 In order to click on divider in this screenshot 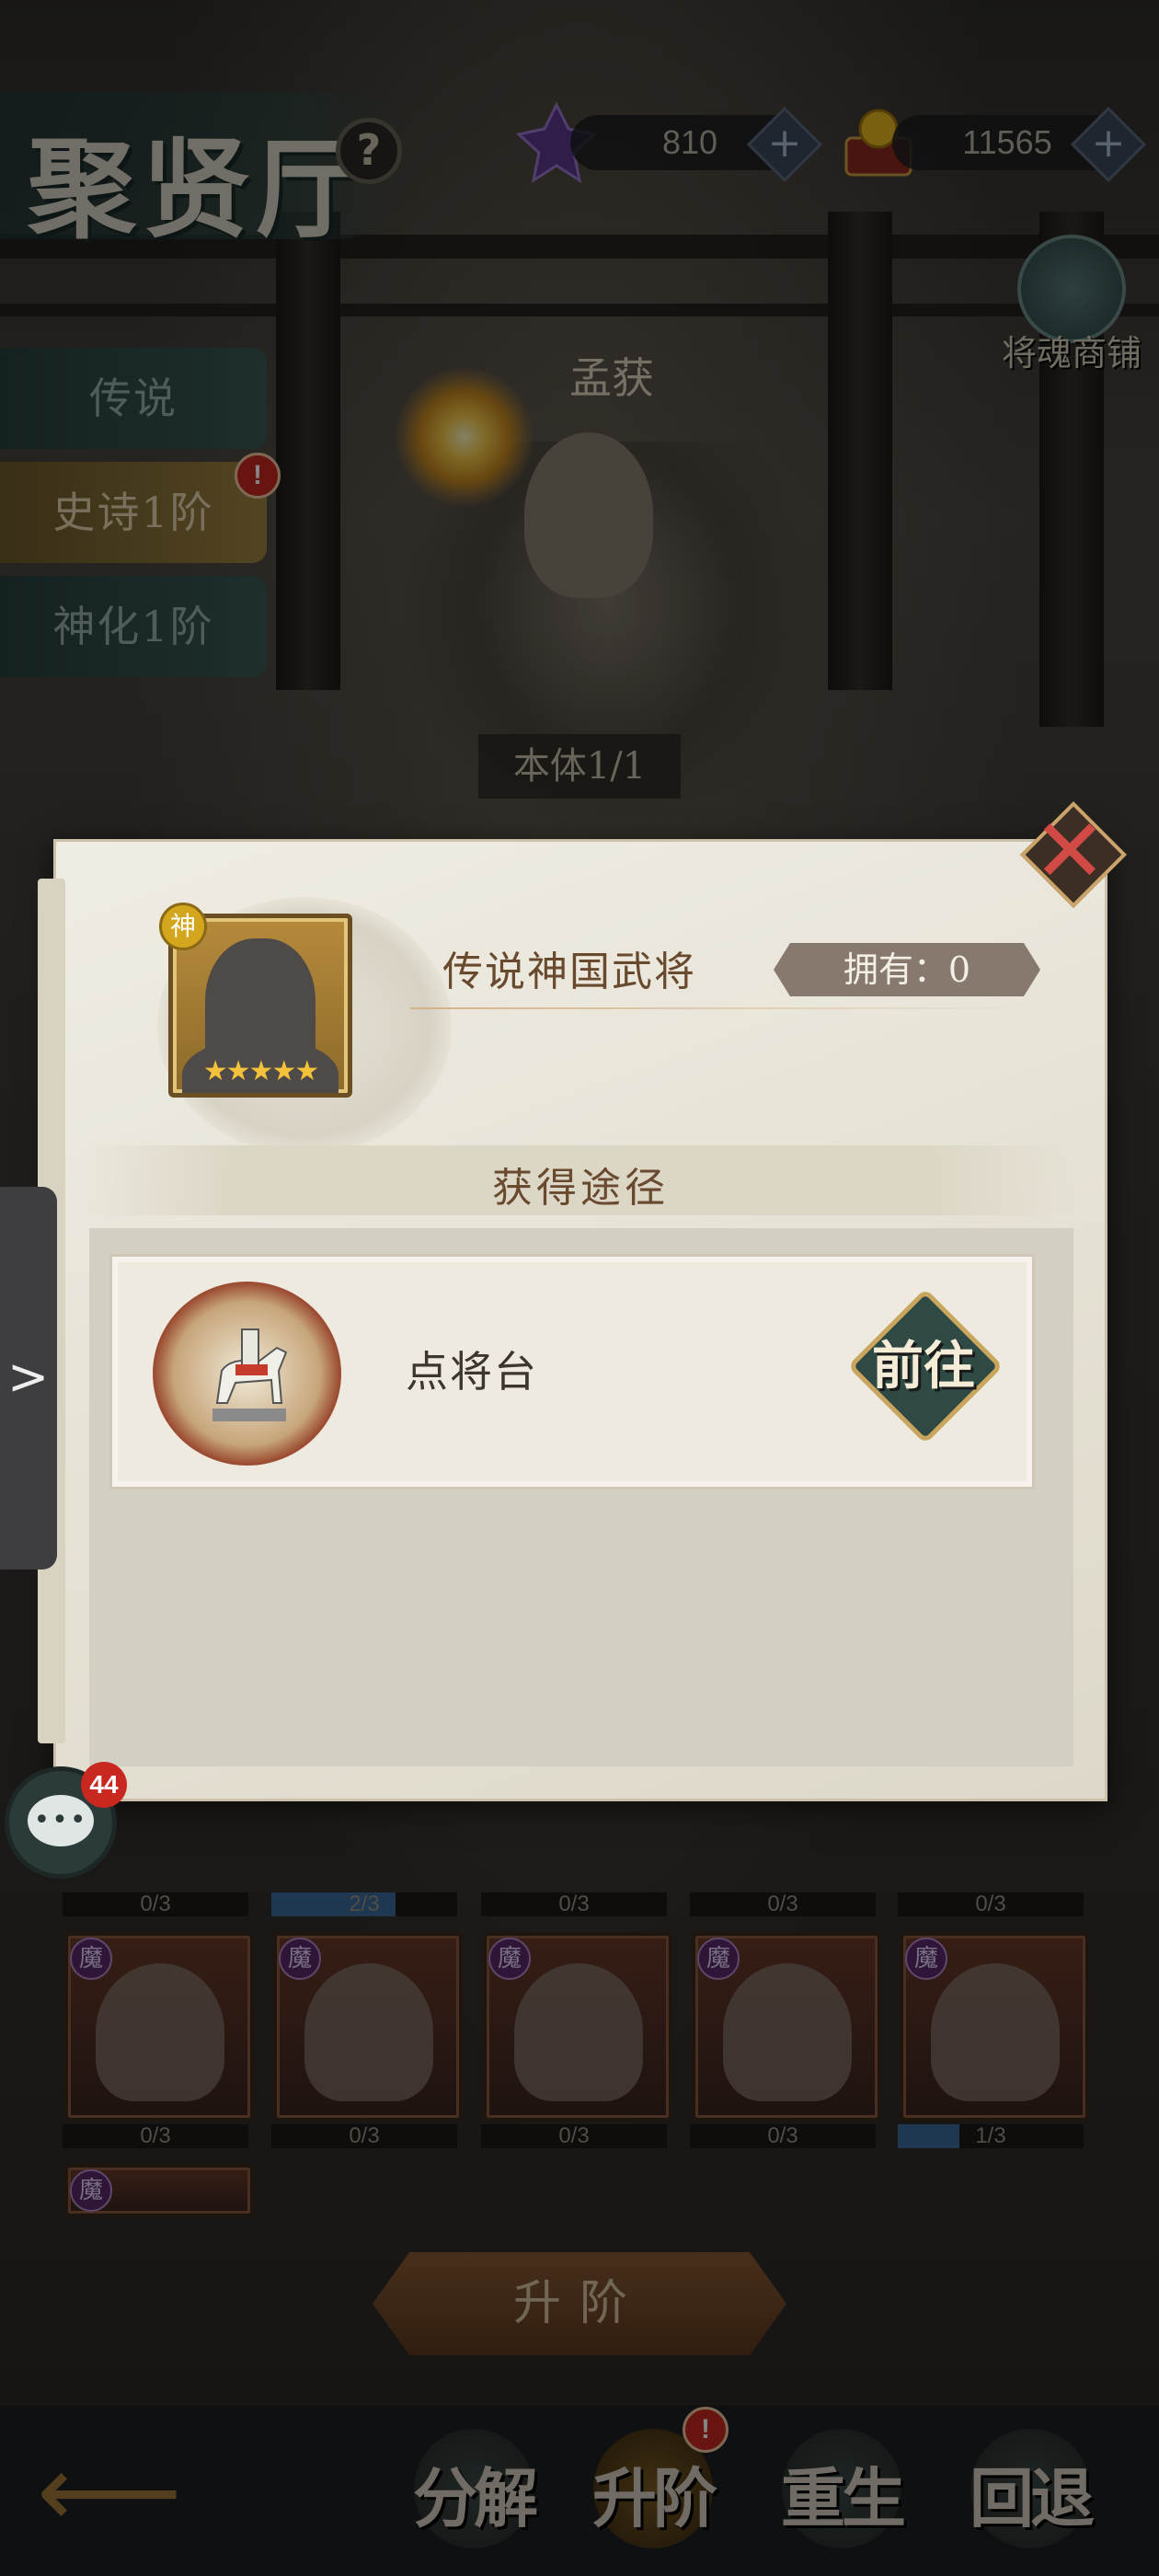, I will do `click(727, 1008)`.